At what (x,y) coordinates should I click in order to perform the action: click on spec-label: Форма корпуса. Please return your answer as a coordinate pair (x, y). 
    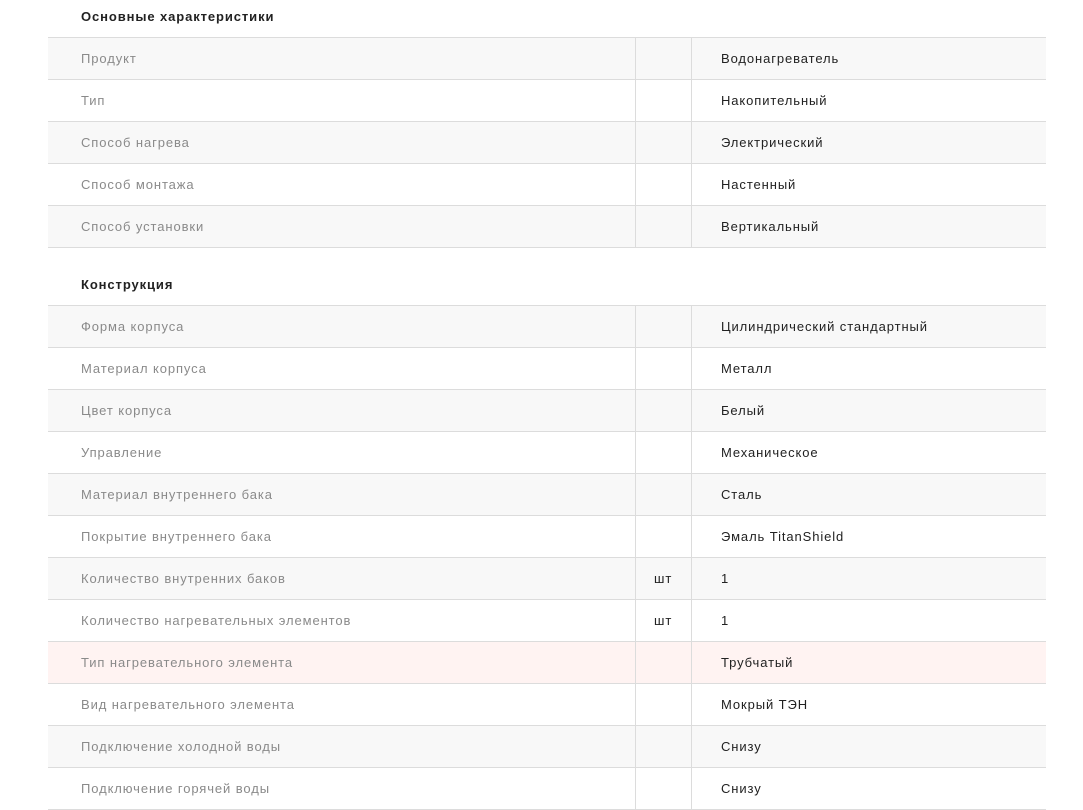
    Looking at the image, I should click on (133, 326).